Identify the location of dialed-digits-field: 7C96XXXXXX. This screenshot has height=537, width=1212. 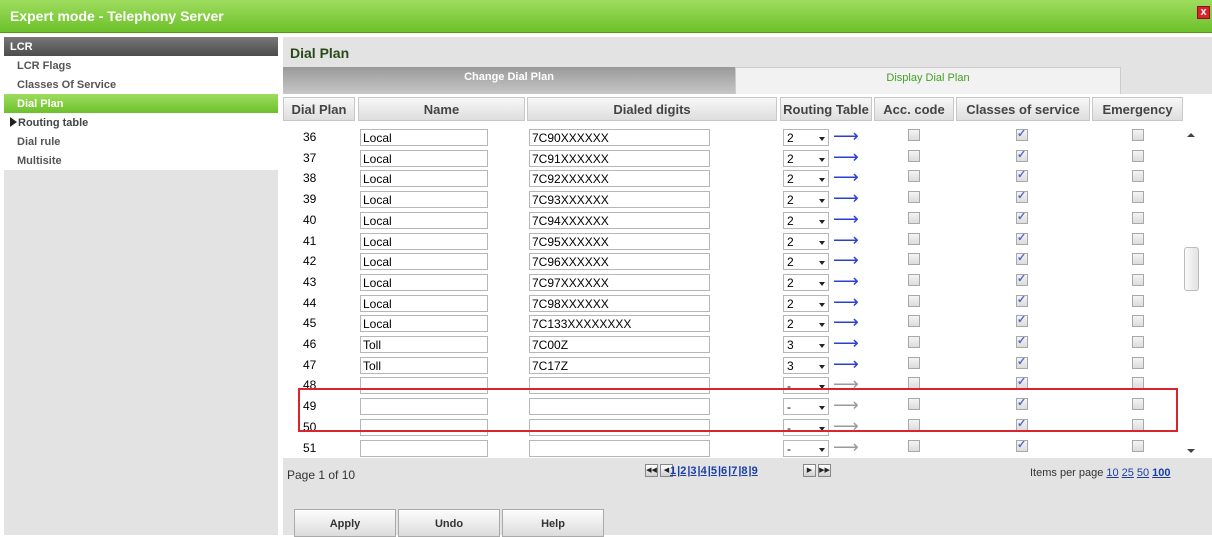
(619, 262).